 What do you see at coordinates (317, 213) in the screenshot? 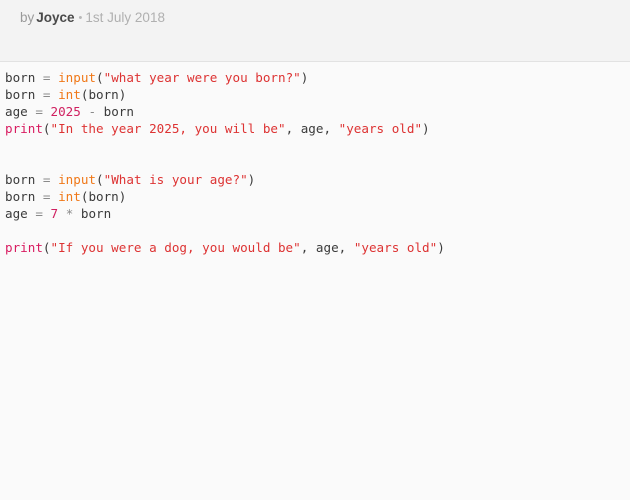
I see `code-line: age = 7 * born` at bounding box center [317, 213].